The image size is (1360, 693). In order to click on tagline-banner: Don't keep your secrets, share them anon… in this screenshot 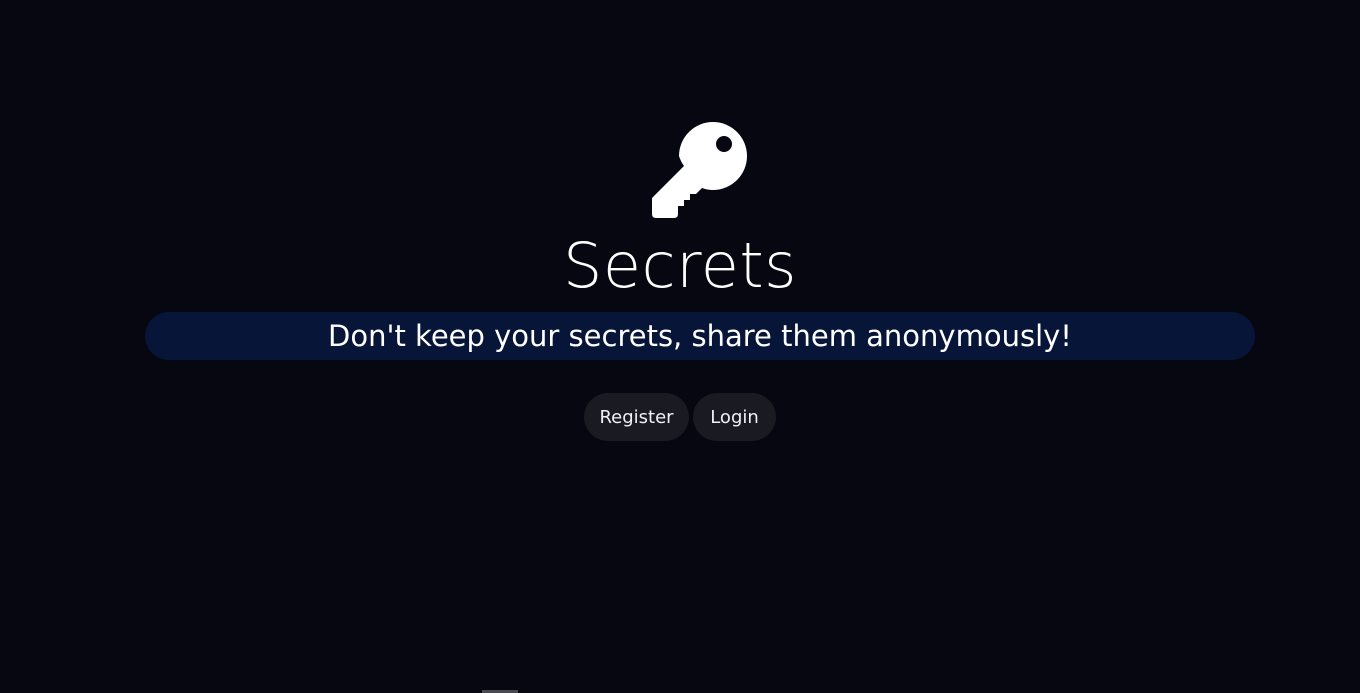, I will do `click(700, 336)`.